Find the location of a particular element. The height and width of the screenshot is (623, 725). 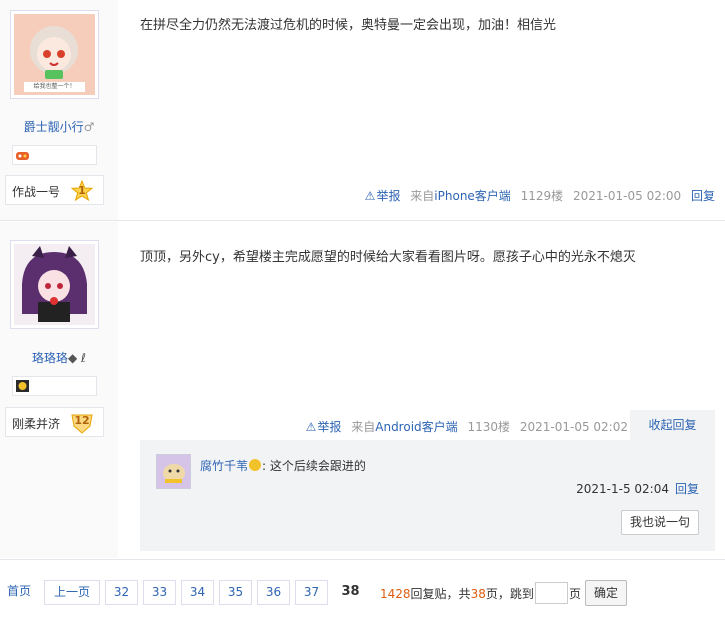

reply-link: 回复 is located at coordinates (703, 196).